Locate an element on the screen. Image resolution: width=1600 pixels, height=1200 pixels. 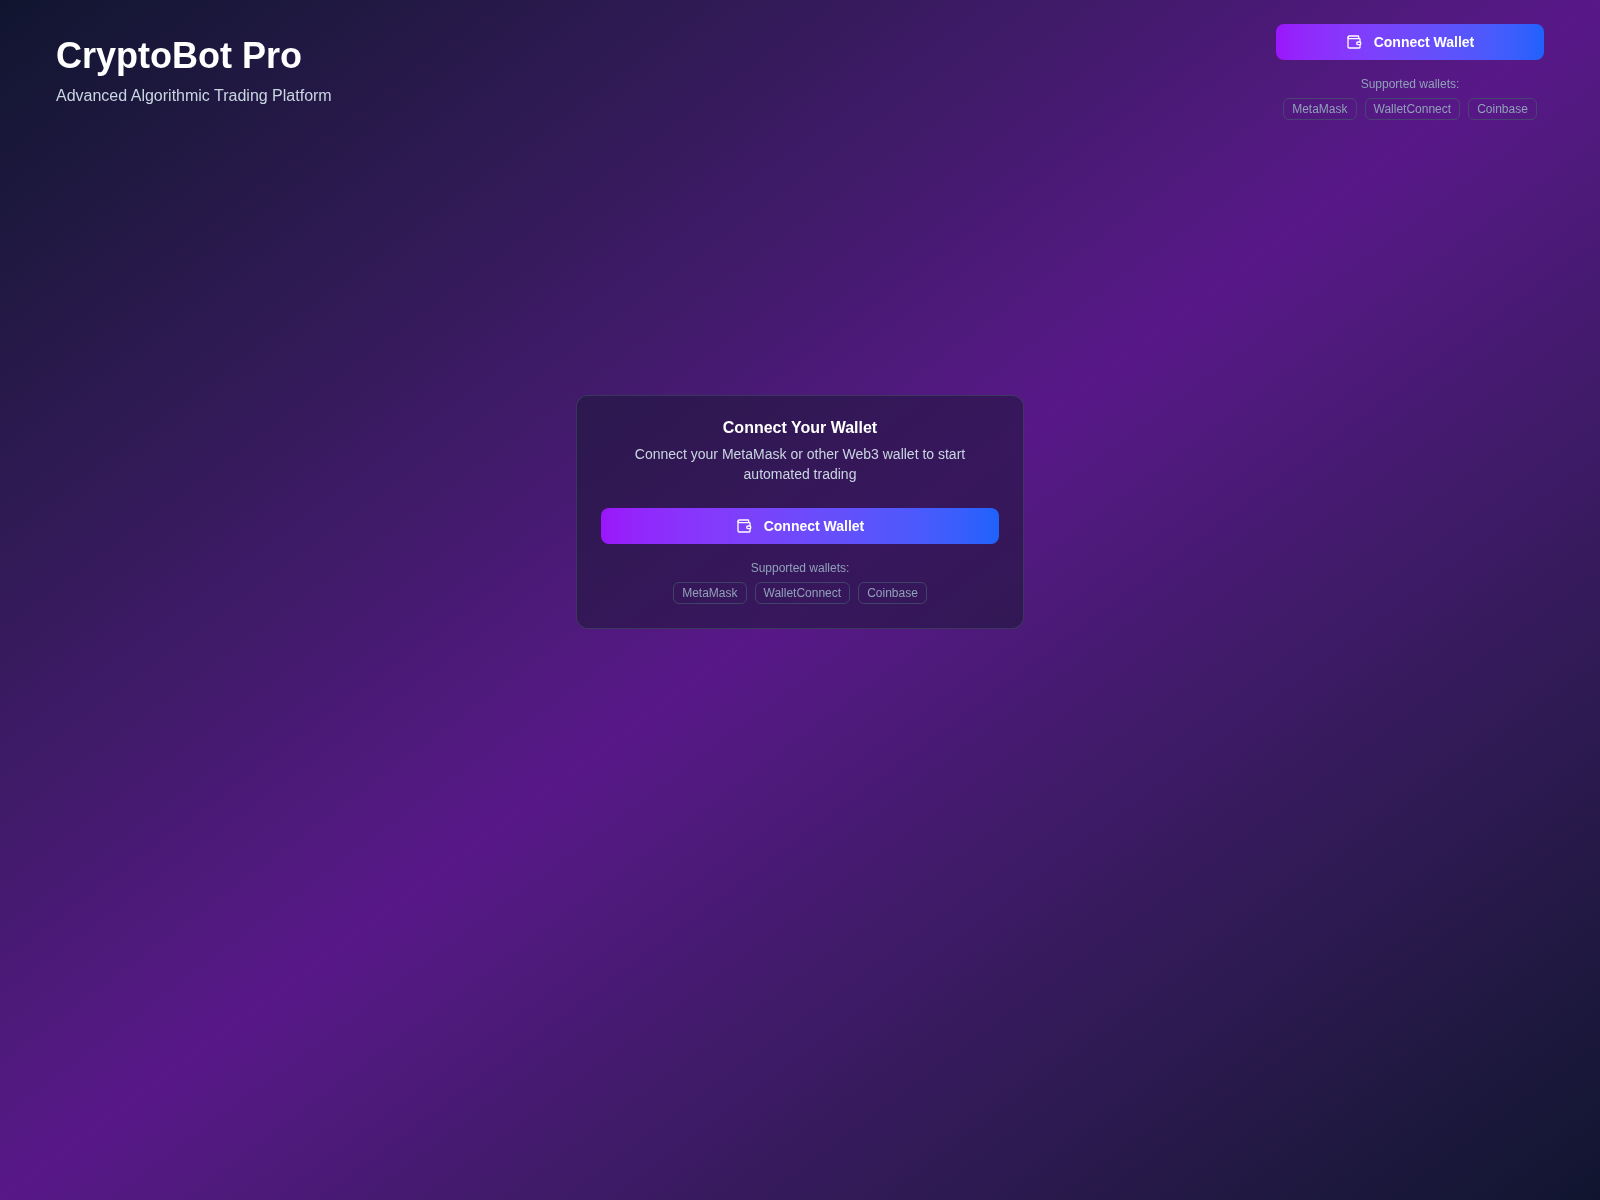
card-title: Connect Your Wallet is located at coordinates (800, 428).